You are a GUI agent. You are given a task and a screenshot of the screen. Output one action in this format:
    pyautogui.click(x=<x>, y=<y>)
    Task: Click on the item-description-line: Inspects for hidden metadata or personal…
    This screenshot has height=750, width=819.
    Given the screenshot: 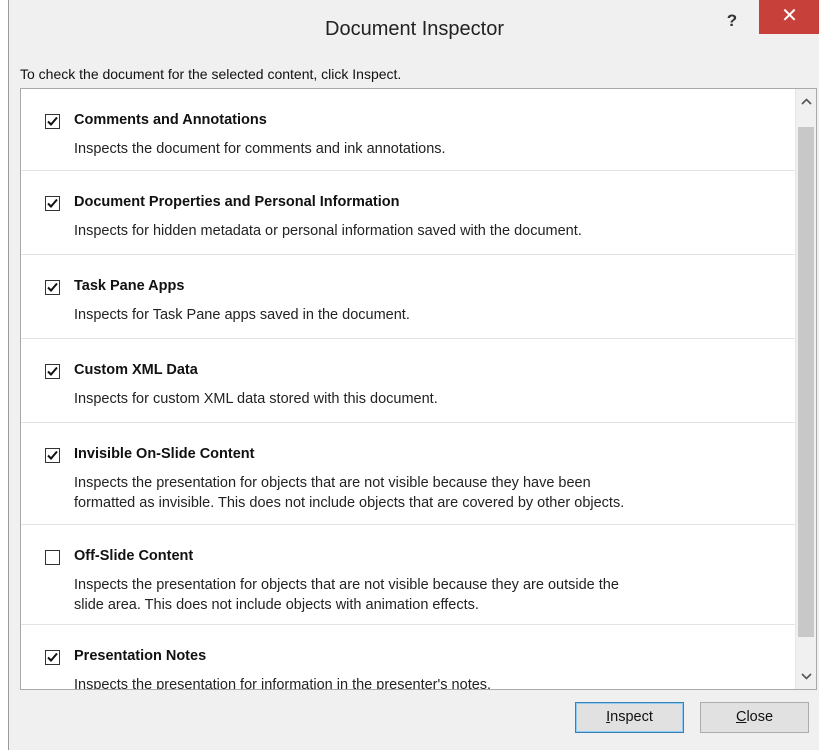 What is the action you would take?
    pyautogui.click(x=328, y=231)
    